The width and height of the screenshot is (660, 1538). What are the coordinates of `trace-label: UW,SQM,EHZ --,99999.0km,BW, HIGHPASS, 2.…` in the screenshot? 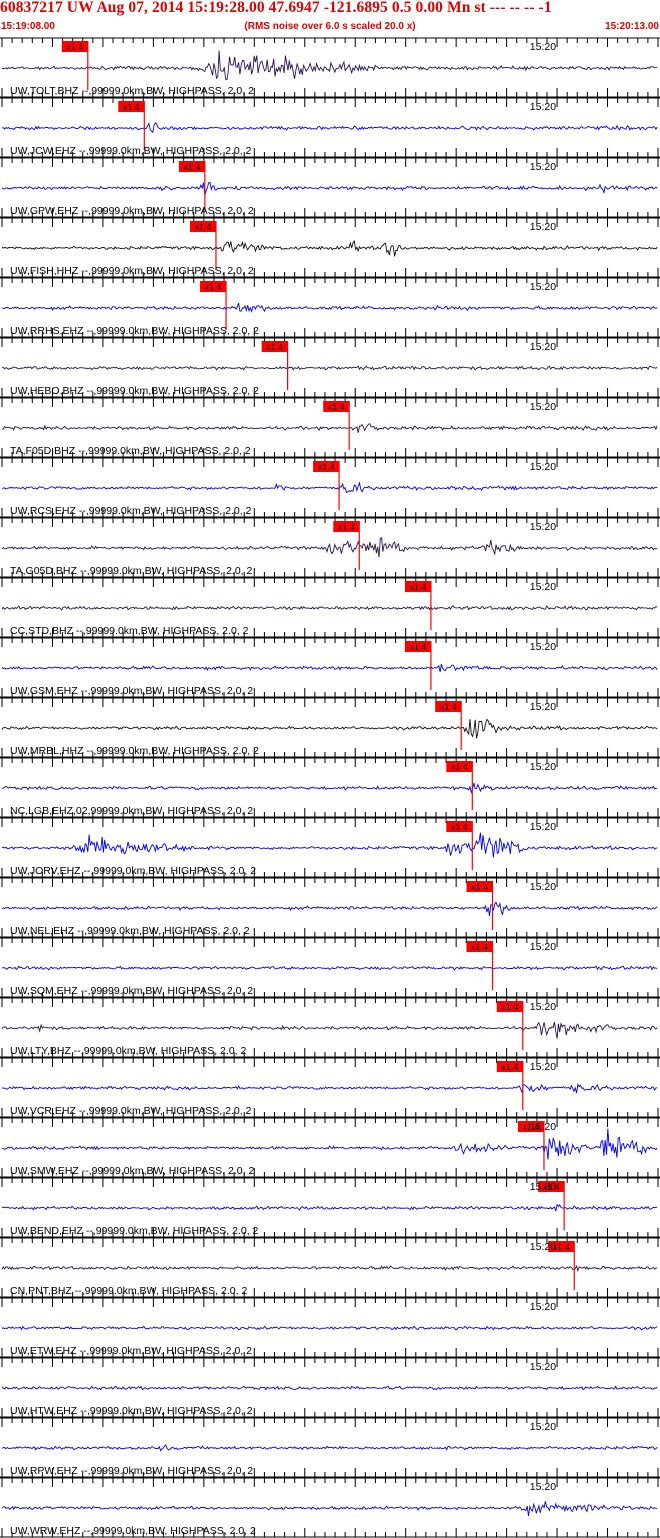 It's located at (131, 991).